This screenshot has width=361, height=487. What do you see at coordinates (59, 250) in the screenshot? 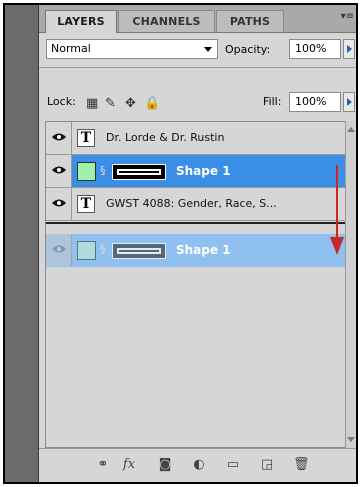
I see `ghost-eye-icon` at bounding box center [59, 250].